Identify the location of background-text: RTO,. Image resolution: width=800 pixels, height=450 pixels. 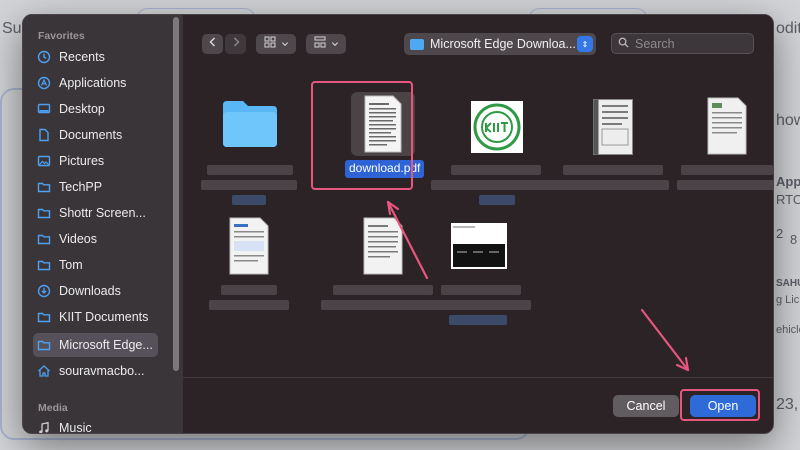
(788, 199).